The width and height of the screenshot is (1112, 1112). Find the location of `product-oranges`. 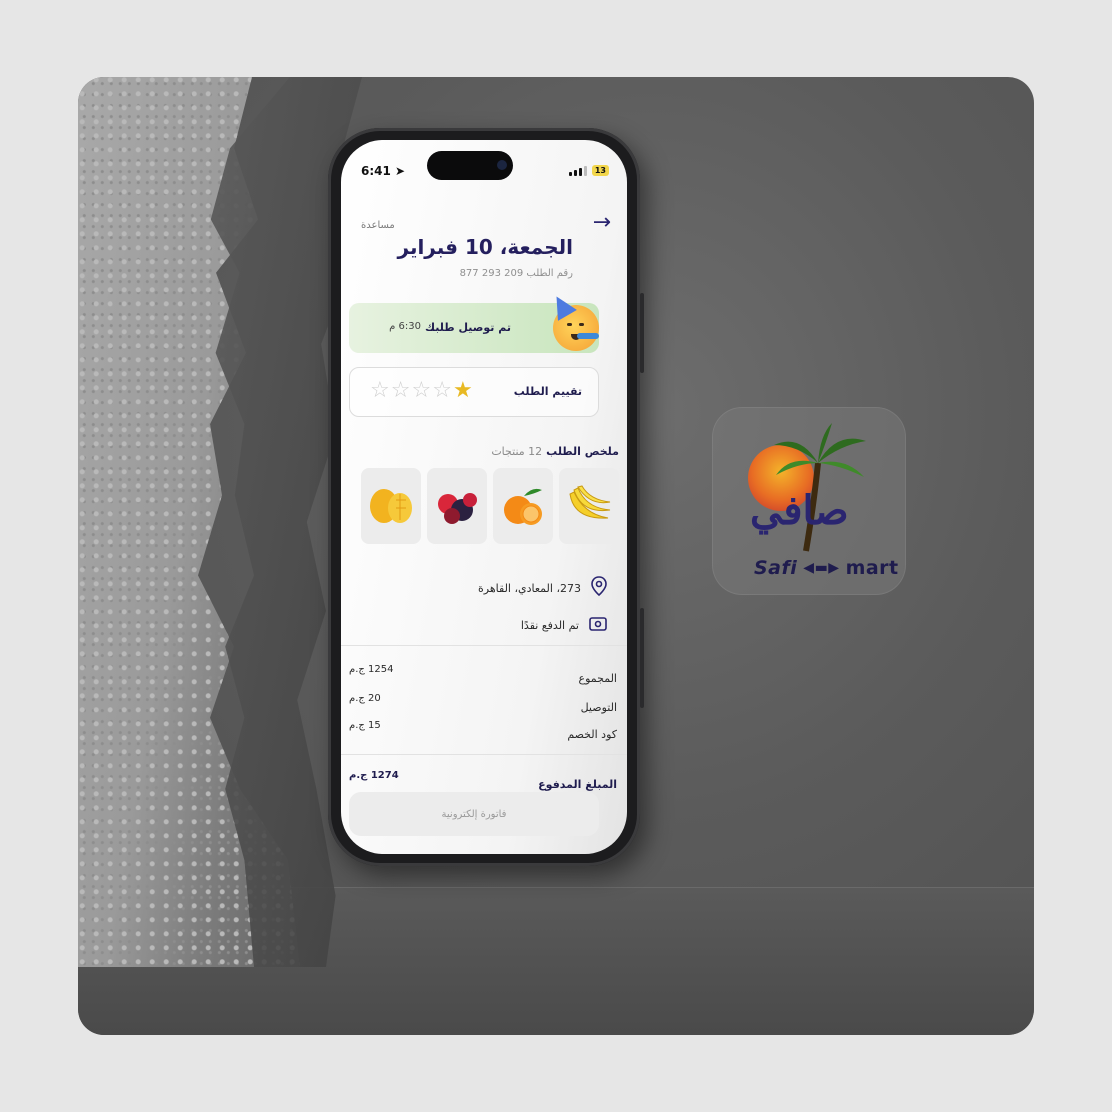

product-oranges is located at coordinates (523, 506).